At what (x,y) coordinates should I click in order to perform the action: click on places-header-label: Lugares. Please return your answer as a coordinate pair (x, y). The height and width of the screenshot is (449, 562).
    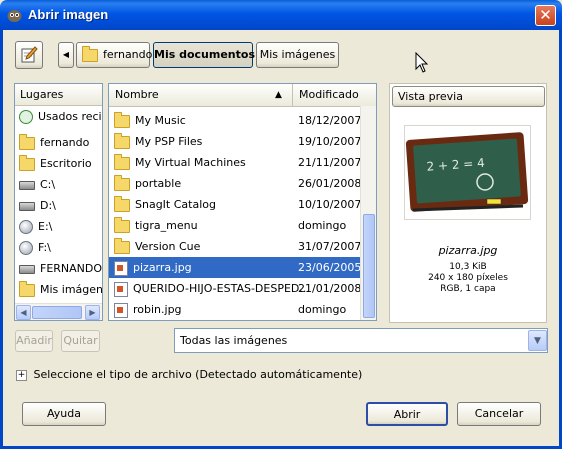
    Looking at the image, I should click on (42, 94).